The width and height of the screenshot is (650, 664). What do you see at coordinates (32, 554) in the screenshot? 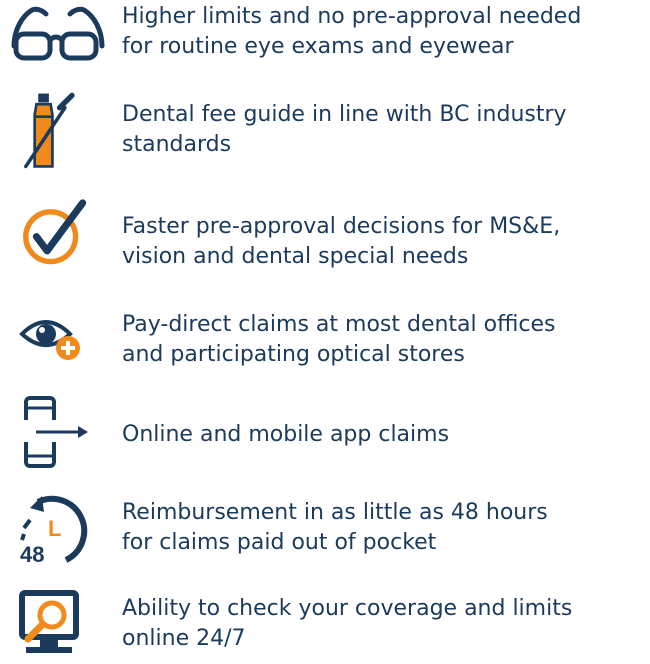
I see `clock-badge-48: 48` at bounding box center [32, 554].